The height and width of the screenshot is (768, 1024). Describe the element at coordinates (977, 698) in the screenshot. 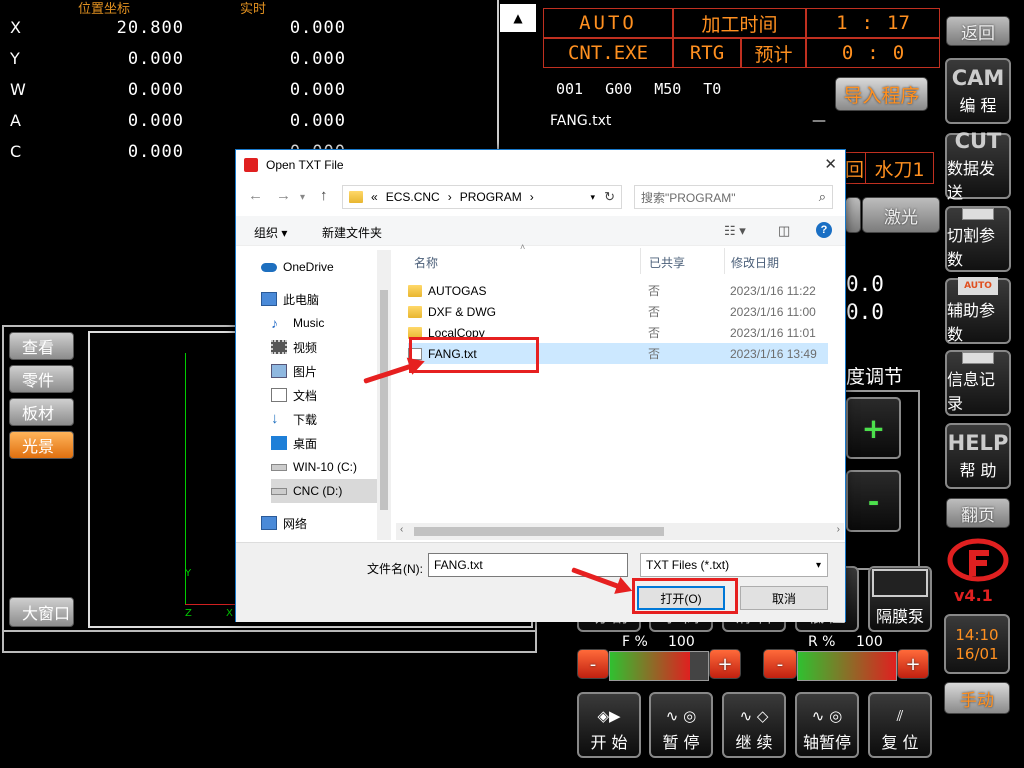

I see `manual-mode-button: 手动` at that location.